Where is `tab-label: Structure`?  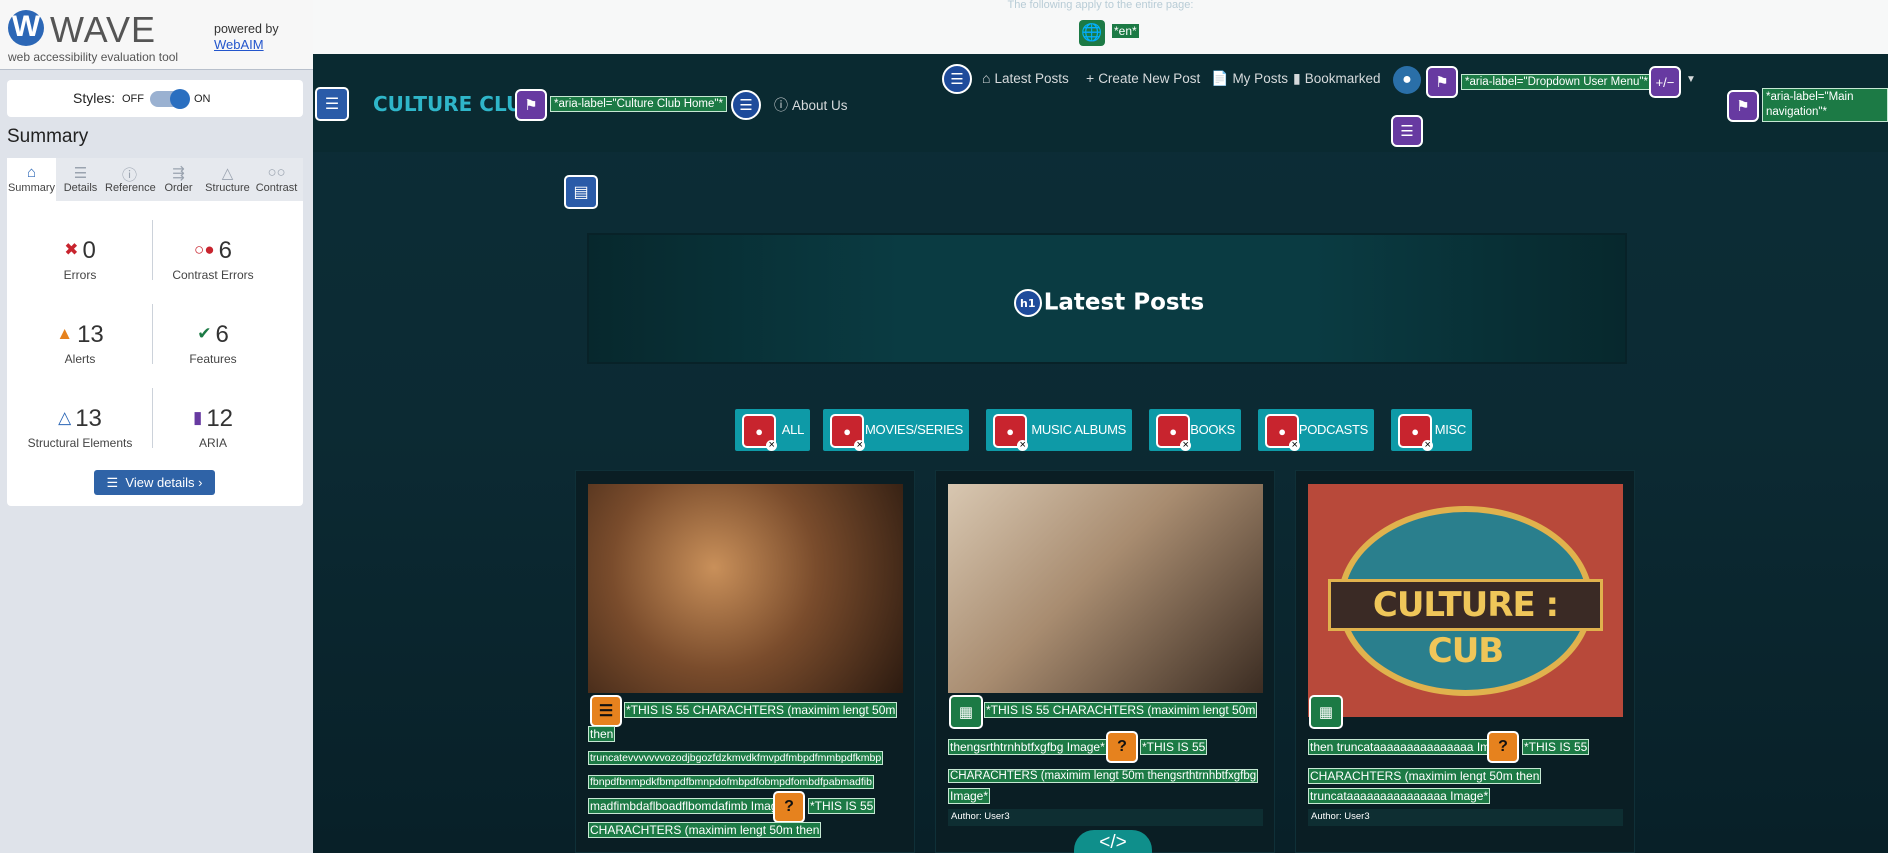 tab-label: Structure is located at coordinates (227, 188).